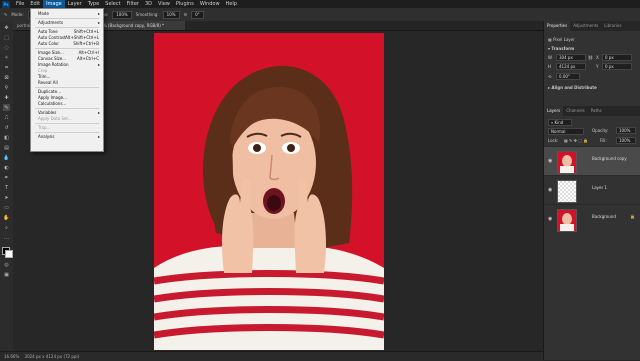 The width and height of the screenshot is (640, 361). What do you see at coordinates (6, 264) in the screenshot?
I see `quick-mask-icon: ◎` at bounding box center [6, 264].